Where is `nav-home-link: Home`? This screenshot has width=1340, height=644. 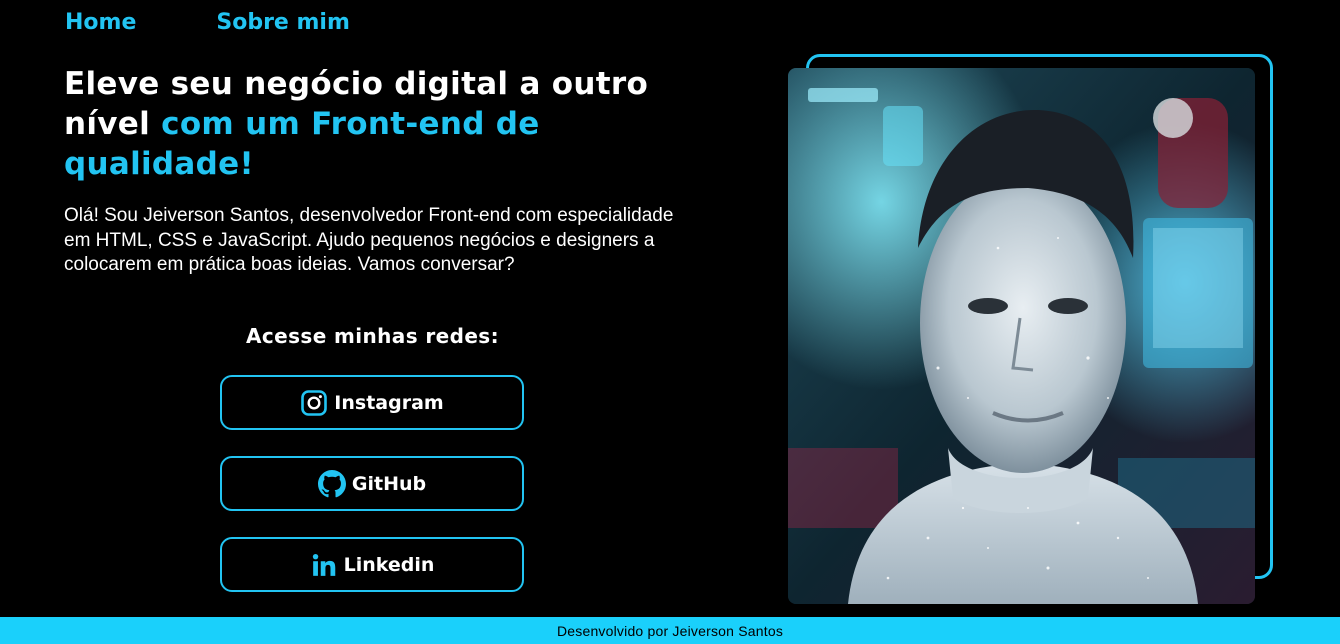 nav-home-link: Home is located at coordinates (100, 22).